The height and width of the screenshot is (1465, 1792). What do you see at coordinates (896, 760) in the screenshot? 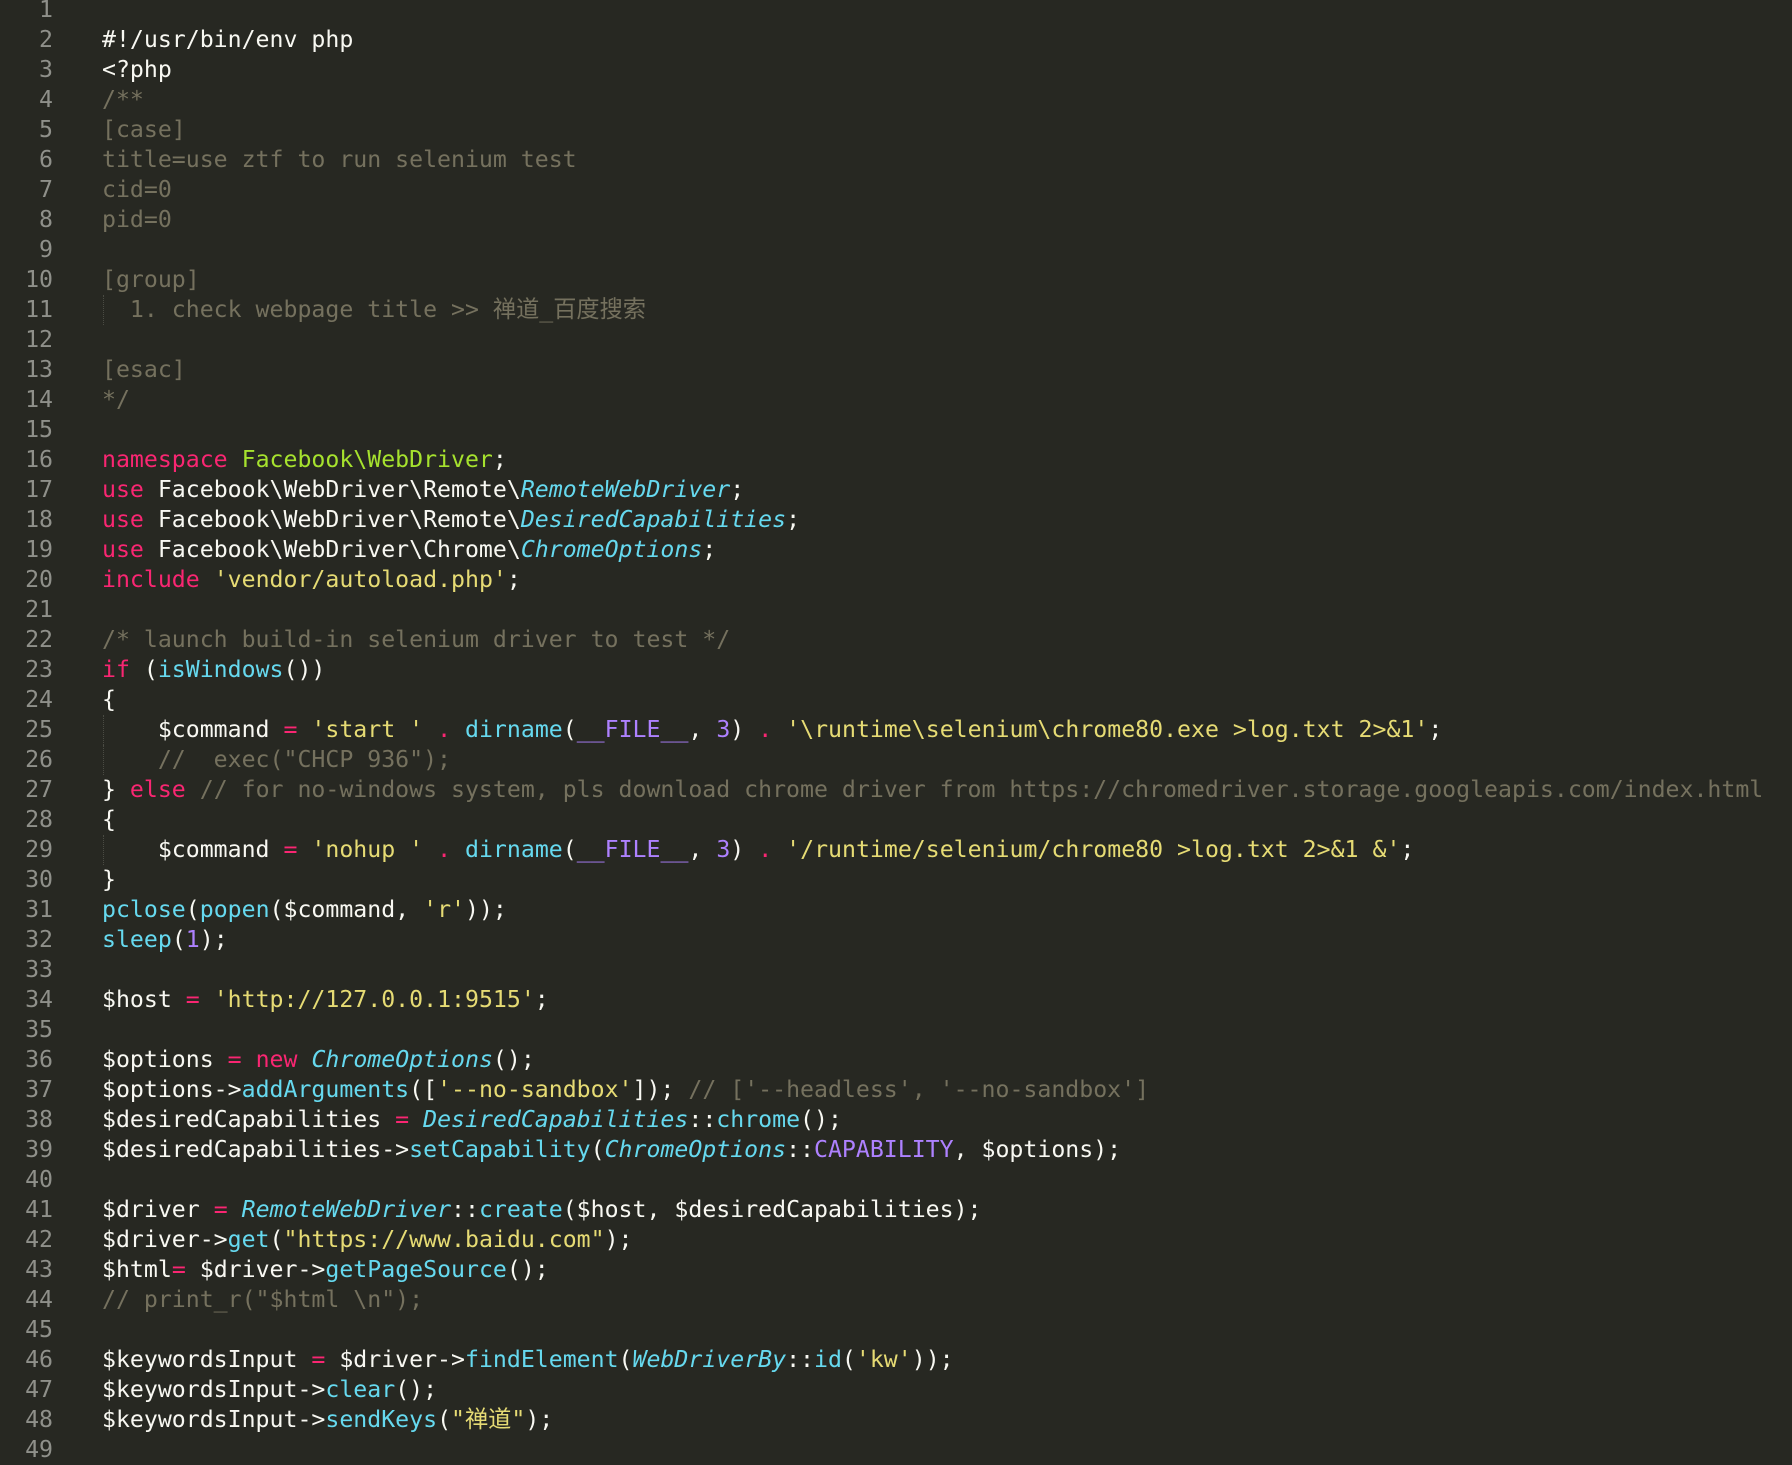
I see `code-line: 26 // exec("CHCP 936");` at bounding box center [896, 760].